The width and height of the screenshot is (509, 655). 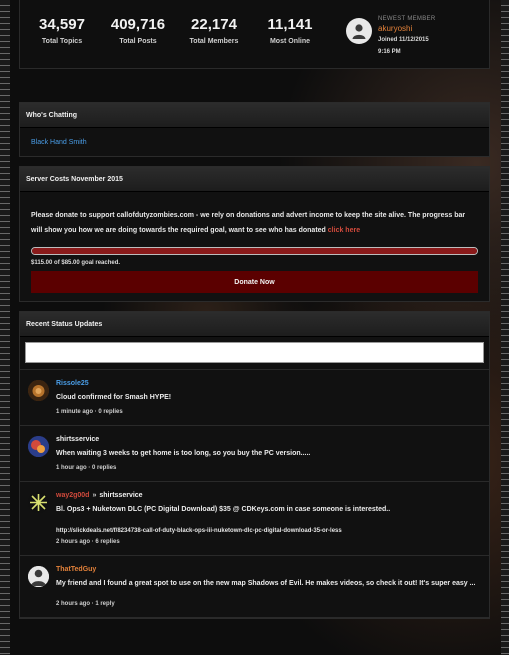 What do you see at coordinates (254, 352) in the screenshot?
I see `status-update-input` at bounding box center [254, 352].